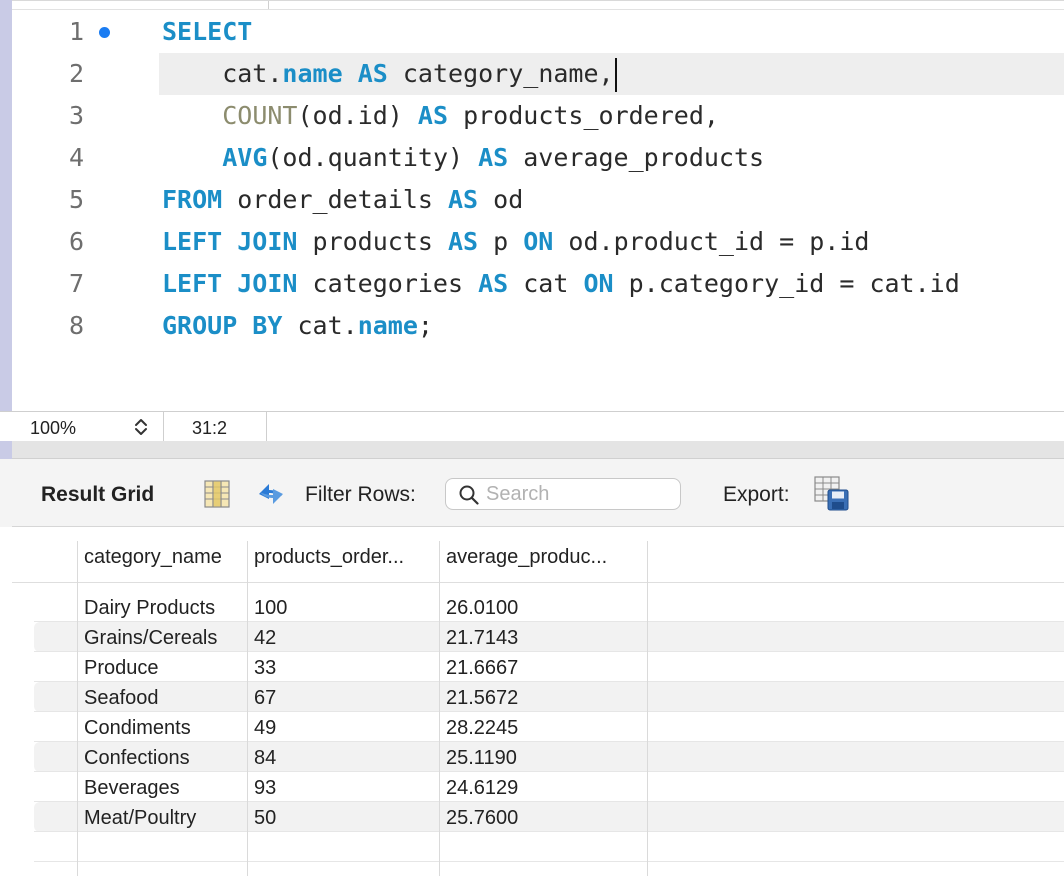 This screenshot has width=1064, height=876. I want to click on code-line: cat.name AS category_name,, so click(389, 74).